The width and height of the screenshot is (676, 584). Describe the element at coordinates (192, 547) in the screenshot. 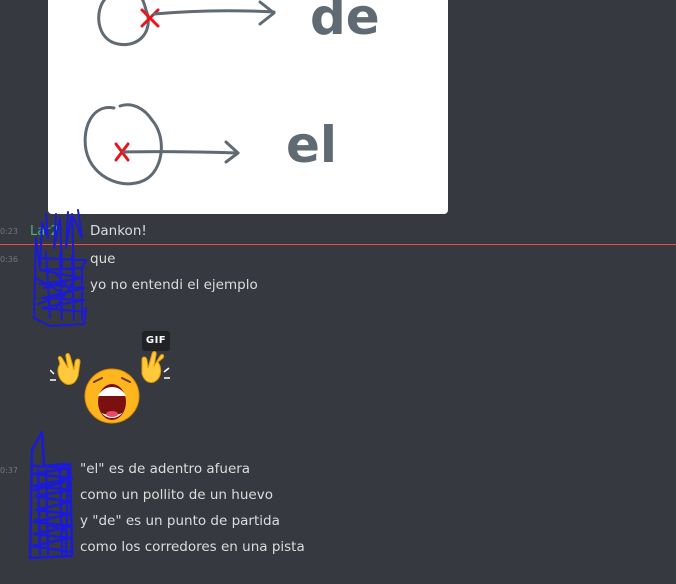

I see `message-text: como los corredores en una pista` at that location.